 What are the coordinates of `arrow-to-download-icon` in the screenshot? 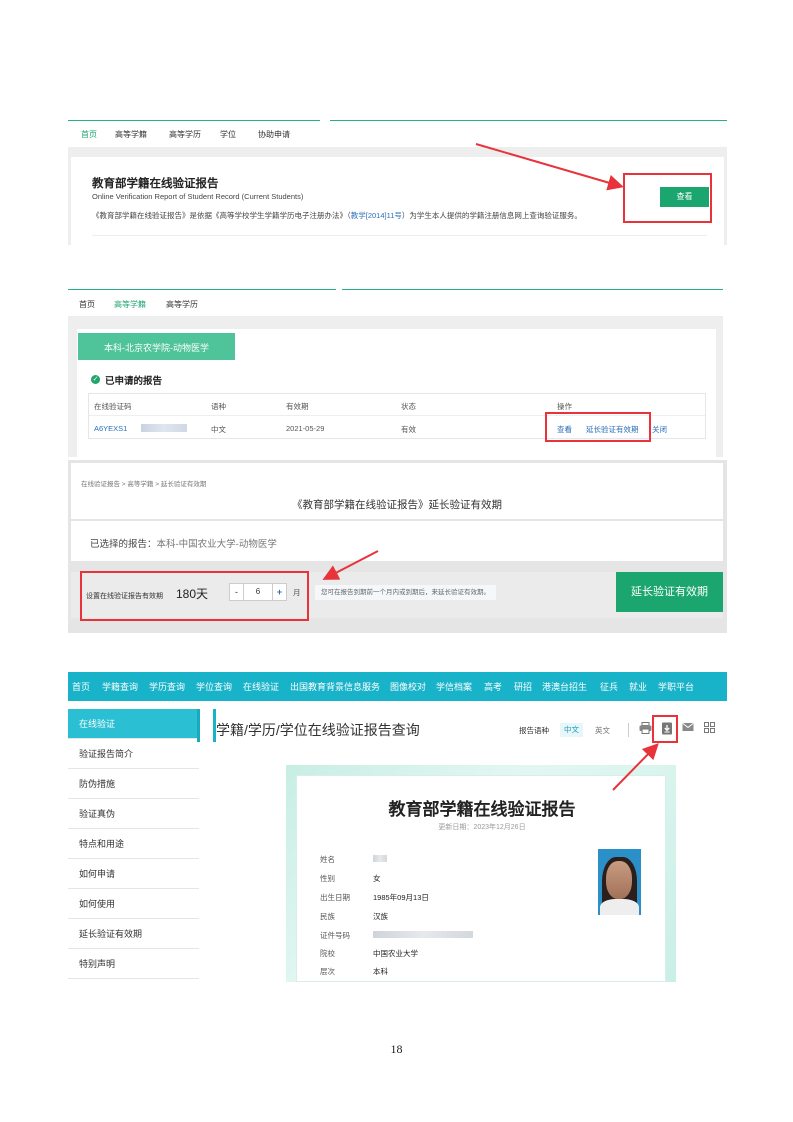 It's located at (635, 767).